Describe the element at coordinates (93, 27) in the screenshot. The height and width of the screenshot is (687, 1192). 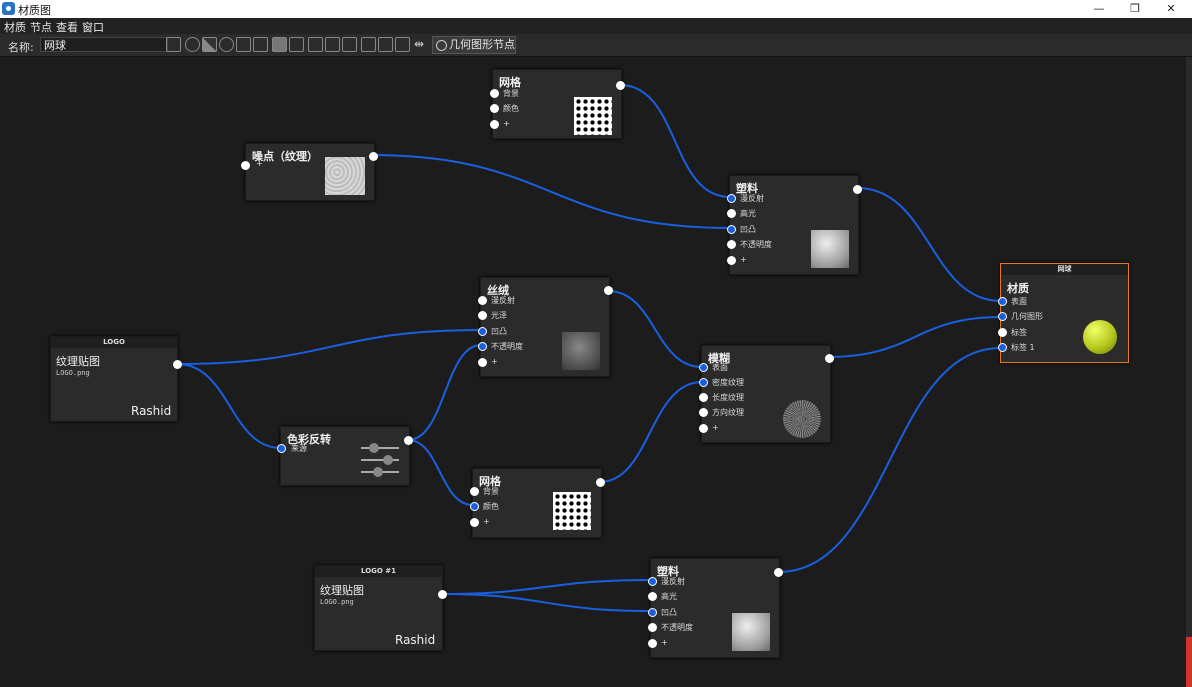
I see `menu-window: 窗口` at that location.